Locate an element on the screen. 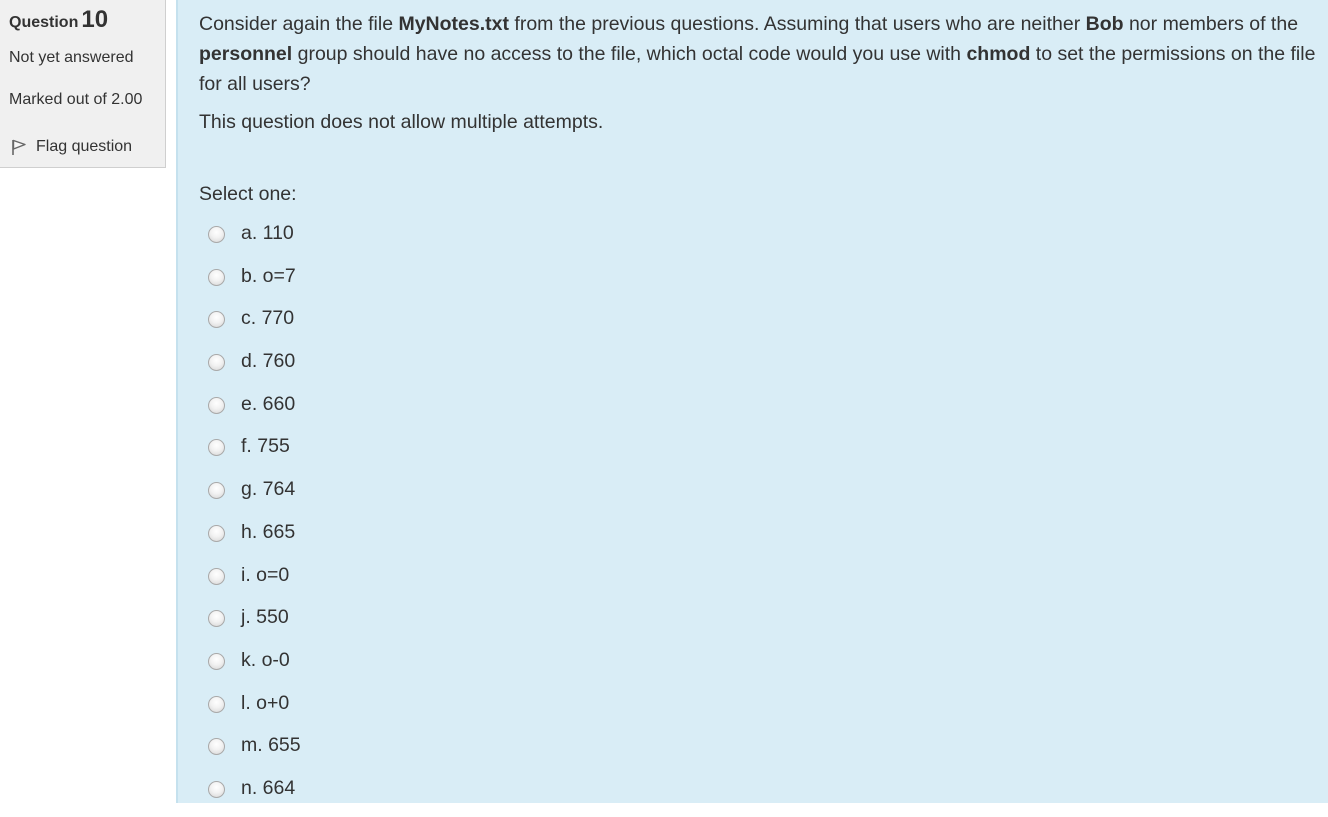 The width and height of the screenshot is (1328, 817). question-text-user: Bob is located at coordinates (1104, 24).